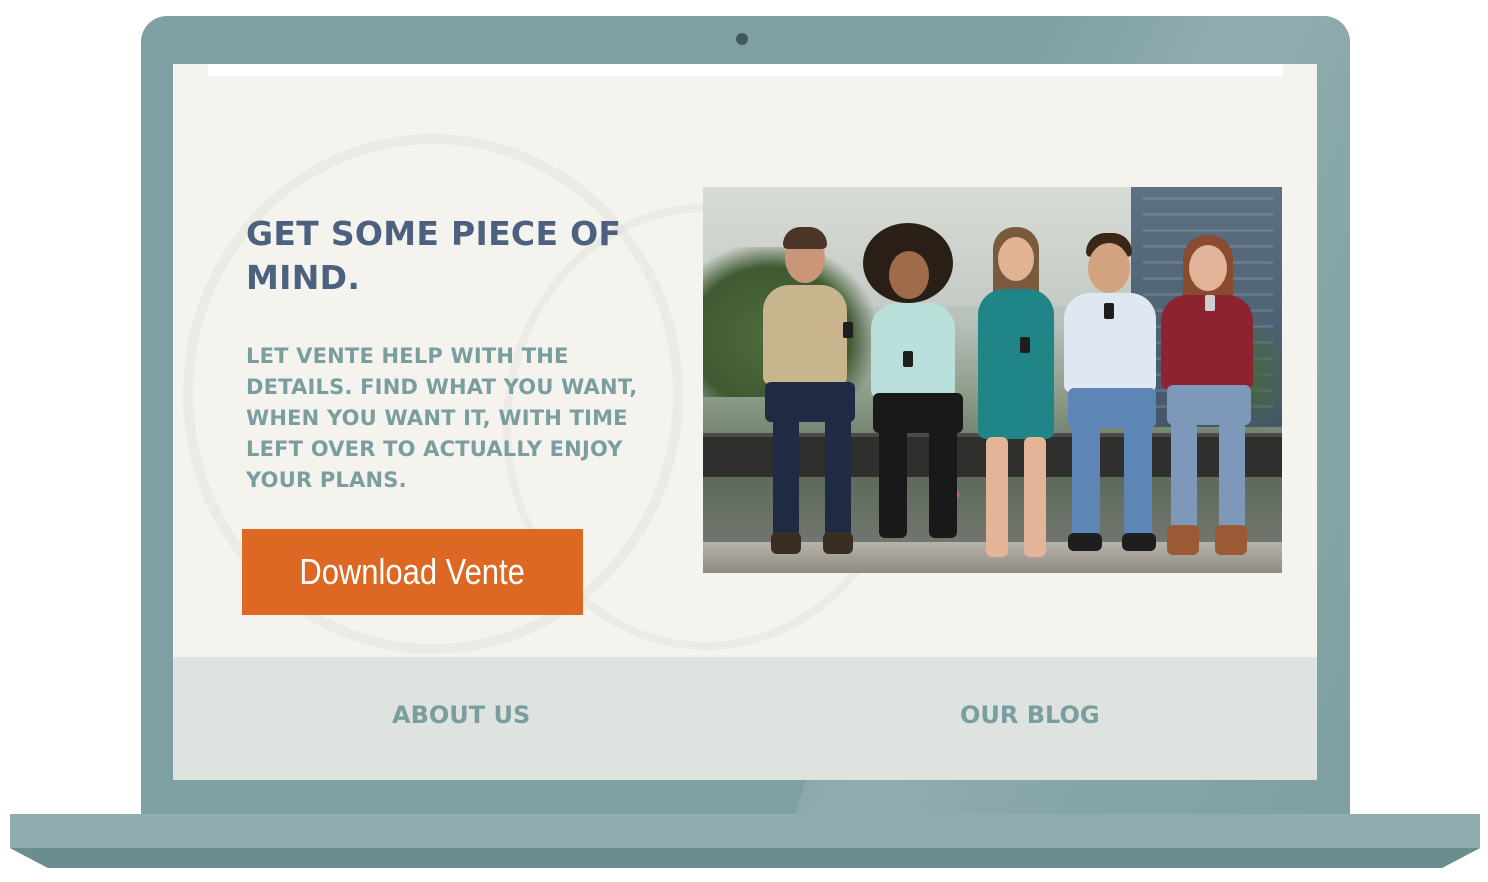 This screenshot has height=882, width=1488. I want to click on our-blog-link: OUR BLOG, so click(1030, 715).